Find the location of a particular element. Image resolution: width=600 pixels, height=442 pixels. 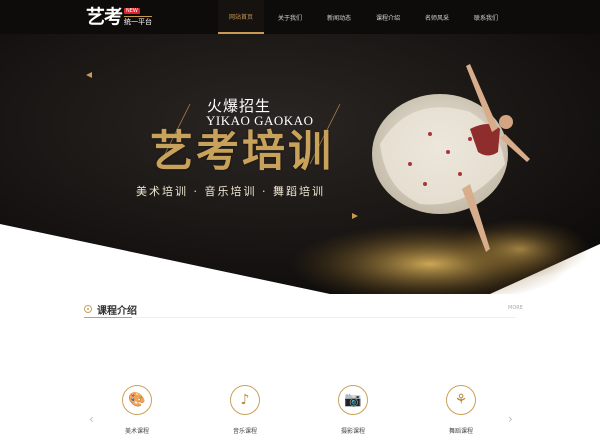

site-logo: 艺考 NEW 统一平台 is located at coordinates (119, 18).